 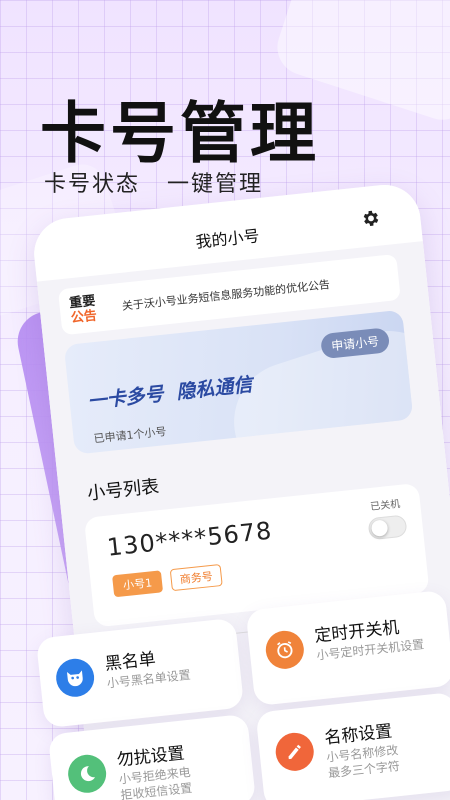 I want to click on number-list-title: 小号列表, so click(x=123, y=490).